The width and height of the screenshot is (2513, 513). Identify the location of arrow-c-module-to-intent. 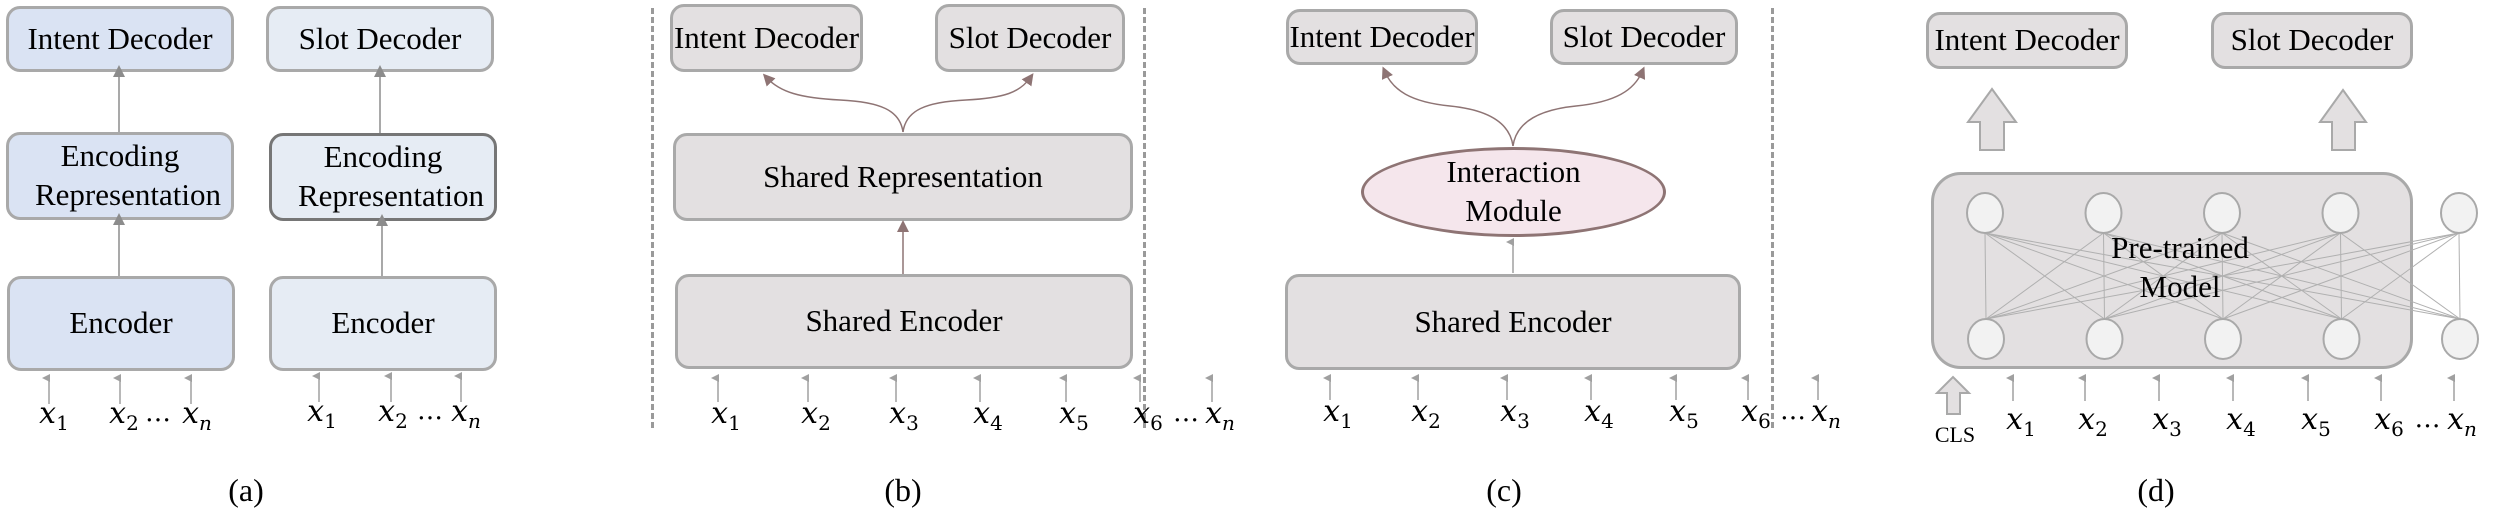
(1447, 106).